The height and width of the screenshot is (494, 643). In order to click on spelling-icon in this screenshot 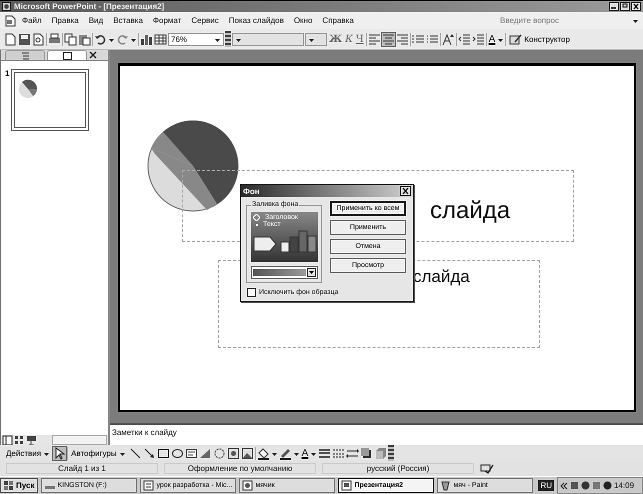, I will do `click(487, 469)`.